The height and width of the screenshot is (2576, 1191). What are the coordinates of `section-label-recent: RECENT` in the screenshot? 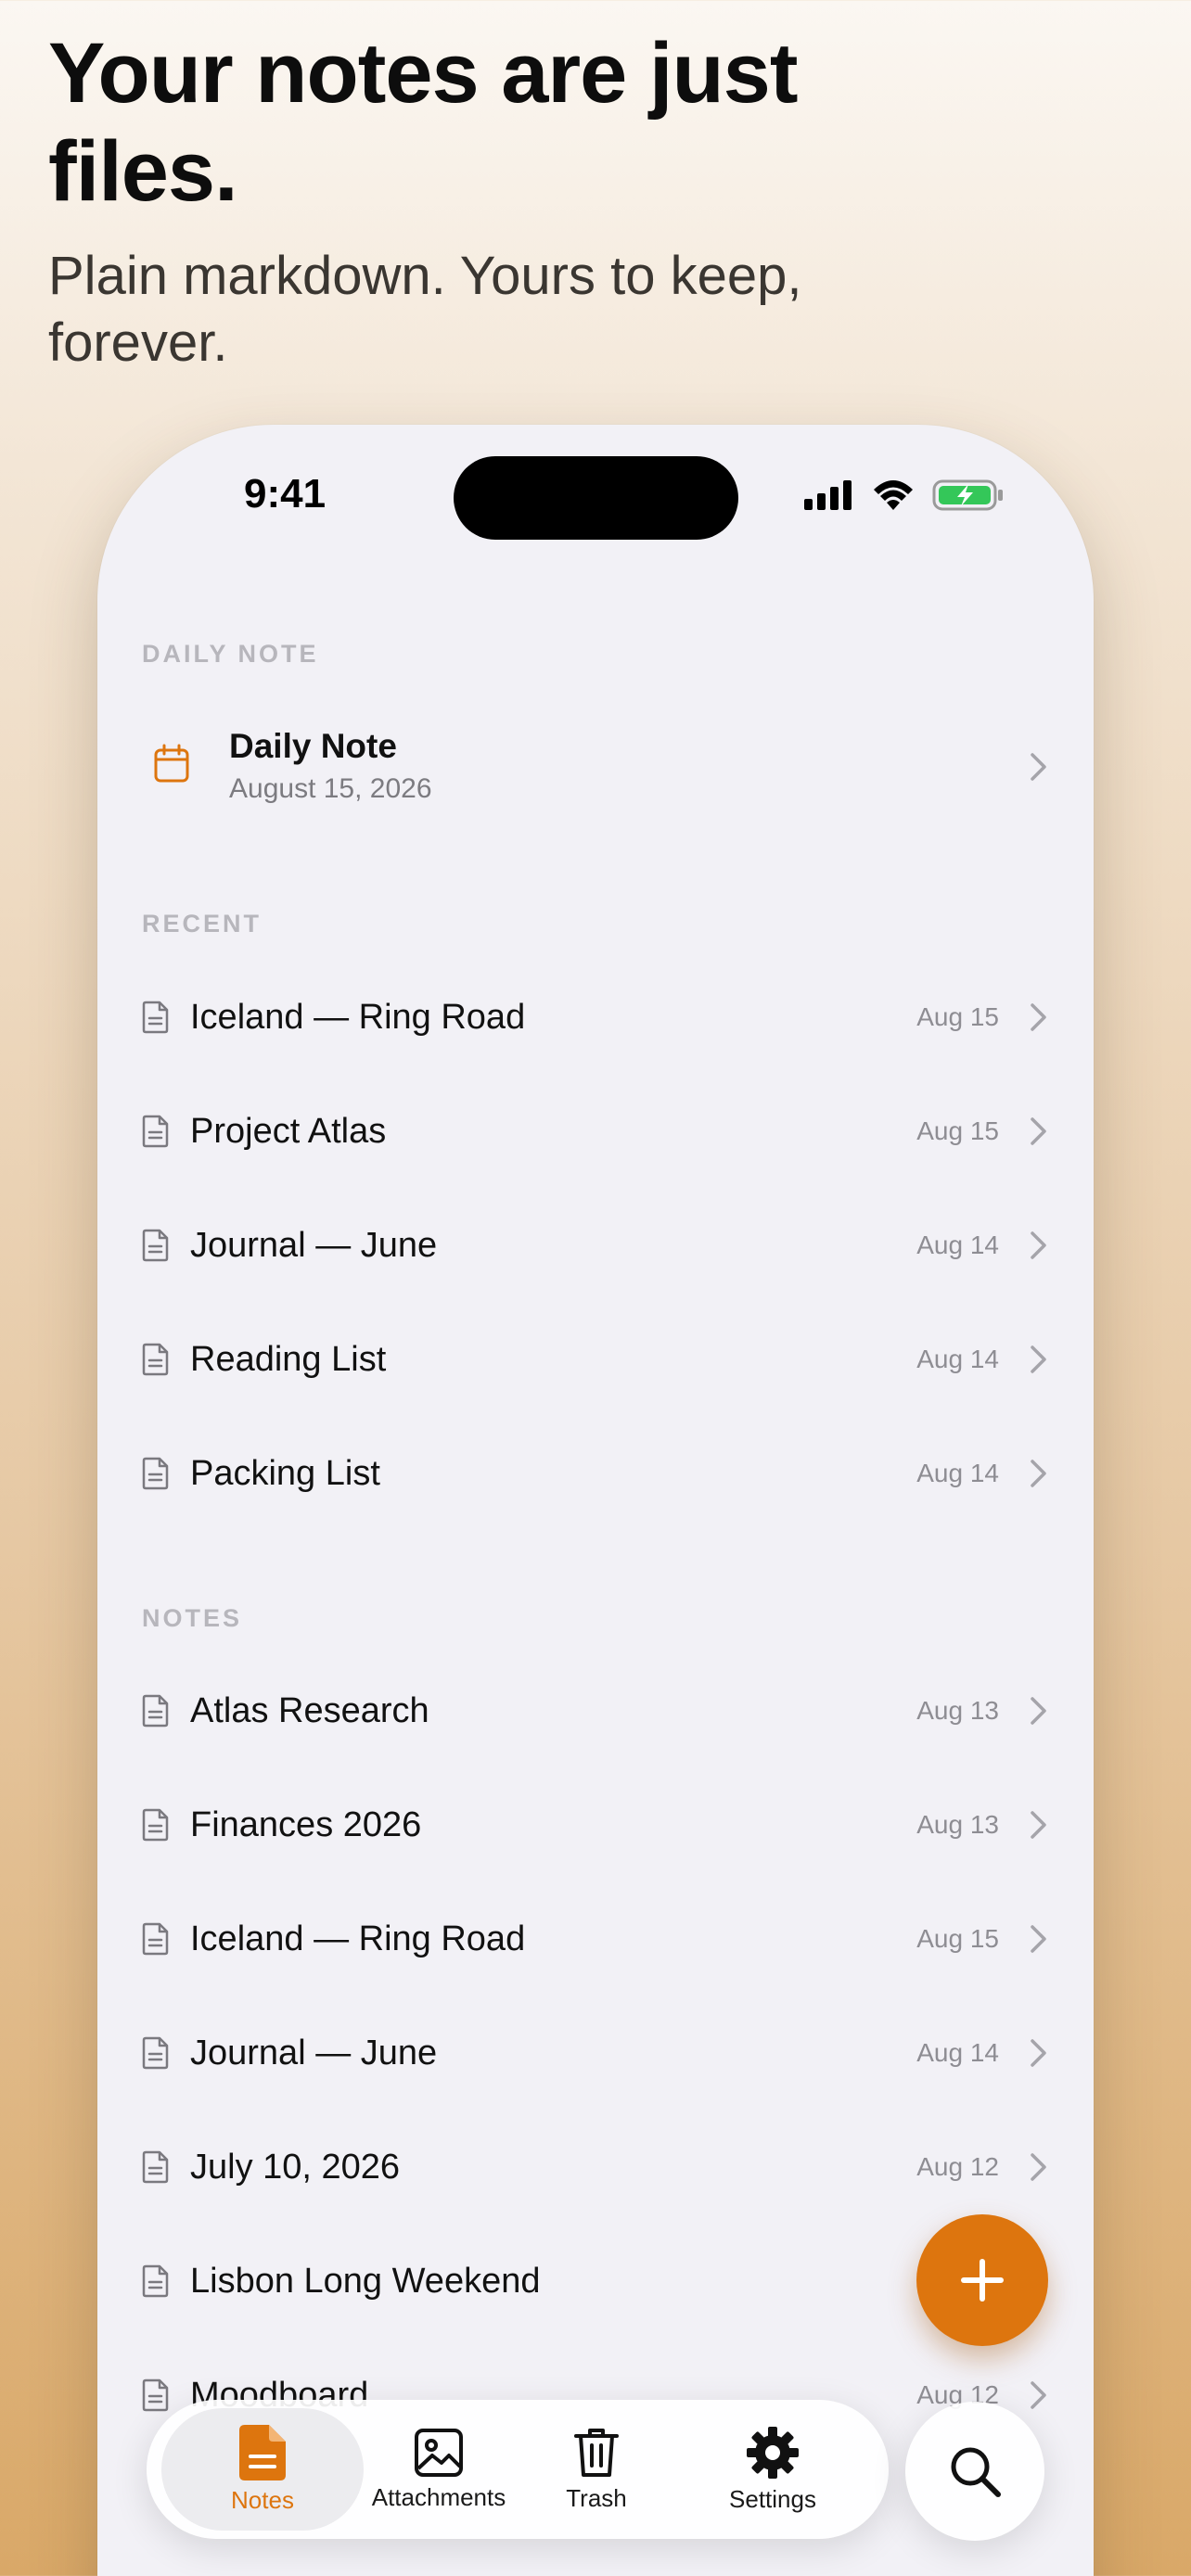 It's located at (202, 923).